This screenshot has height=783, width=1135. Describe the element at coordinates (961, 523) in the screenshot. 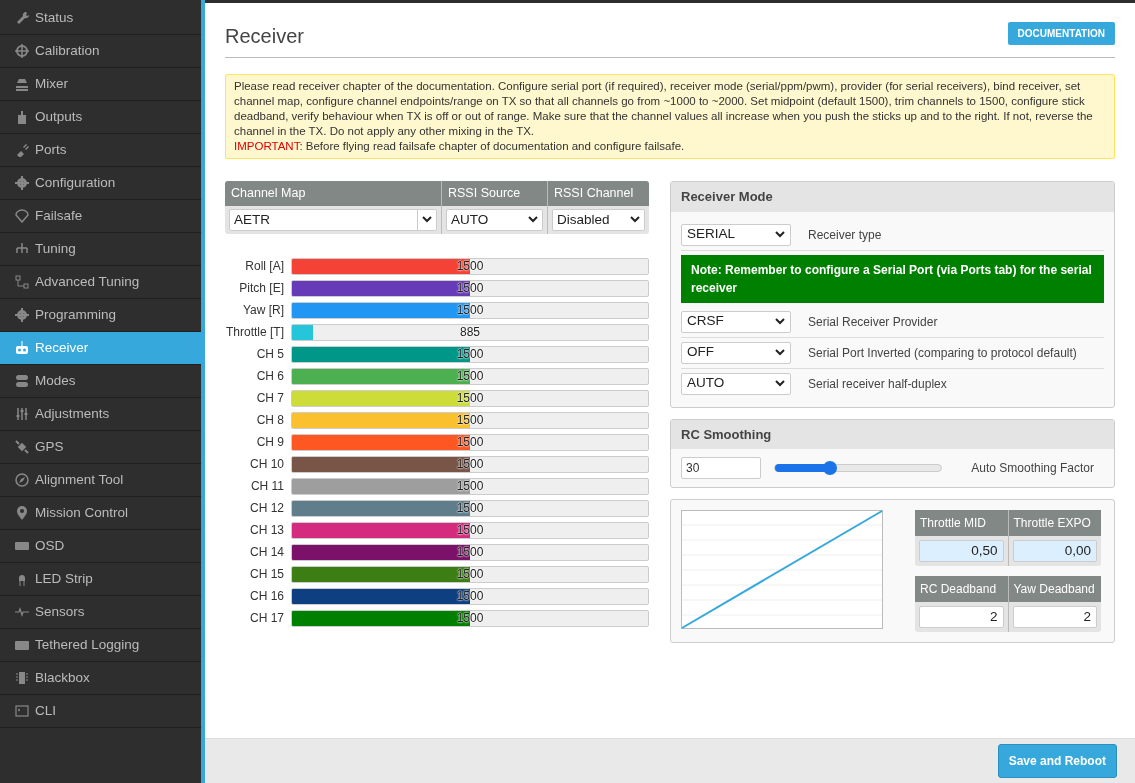

I see `column-header: Throttle MID` at that location.